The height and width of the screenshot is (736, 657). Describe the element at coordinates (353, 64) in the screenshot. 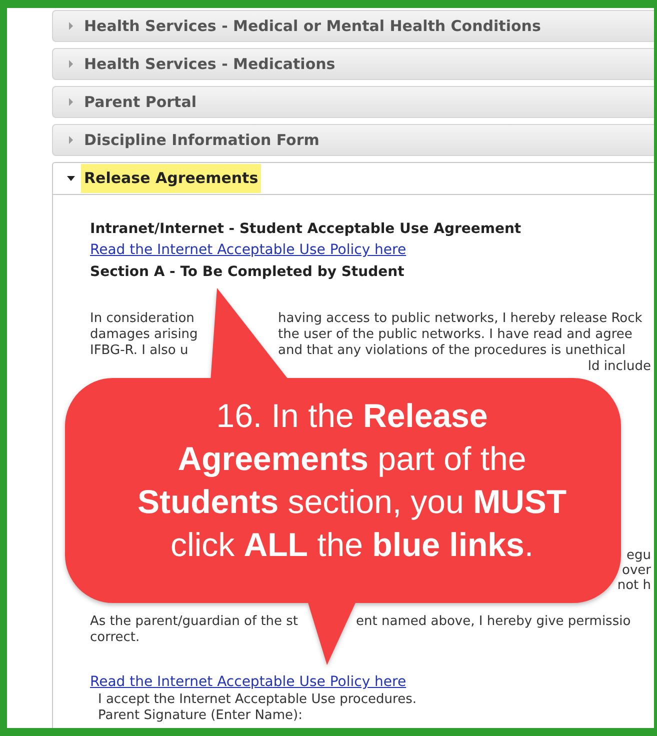

I see `accordion-header: Health Services - Medications` at that location.